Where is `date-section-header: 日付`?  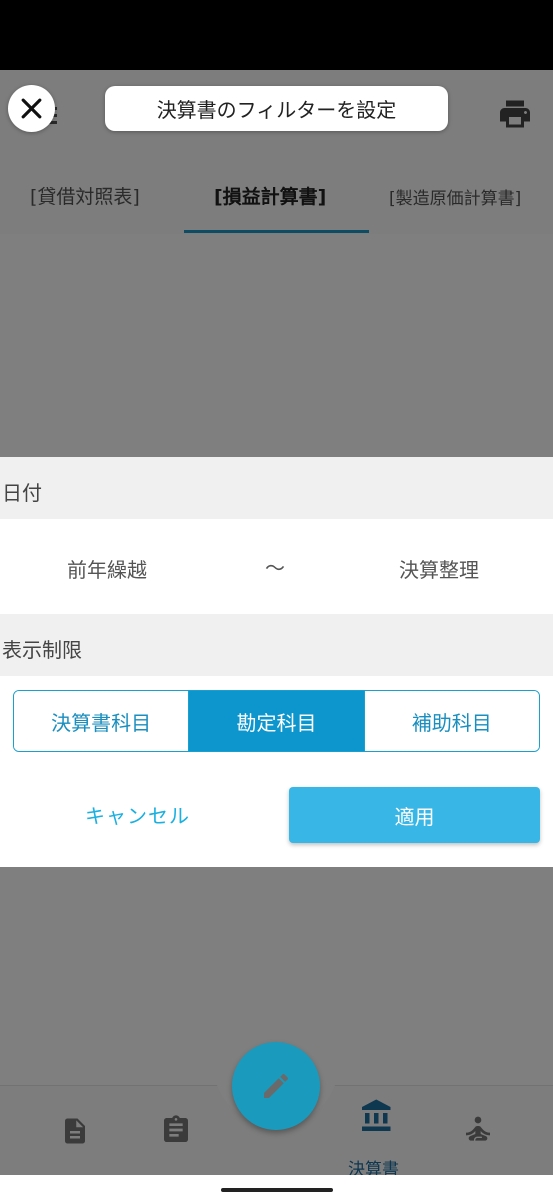 date-section-header: 日付 is located at coordinates (276, 488).